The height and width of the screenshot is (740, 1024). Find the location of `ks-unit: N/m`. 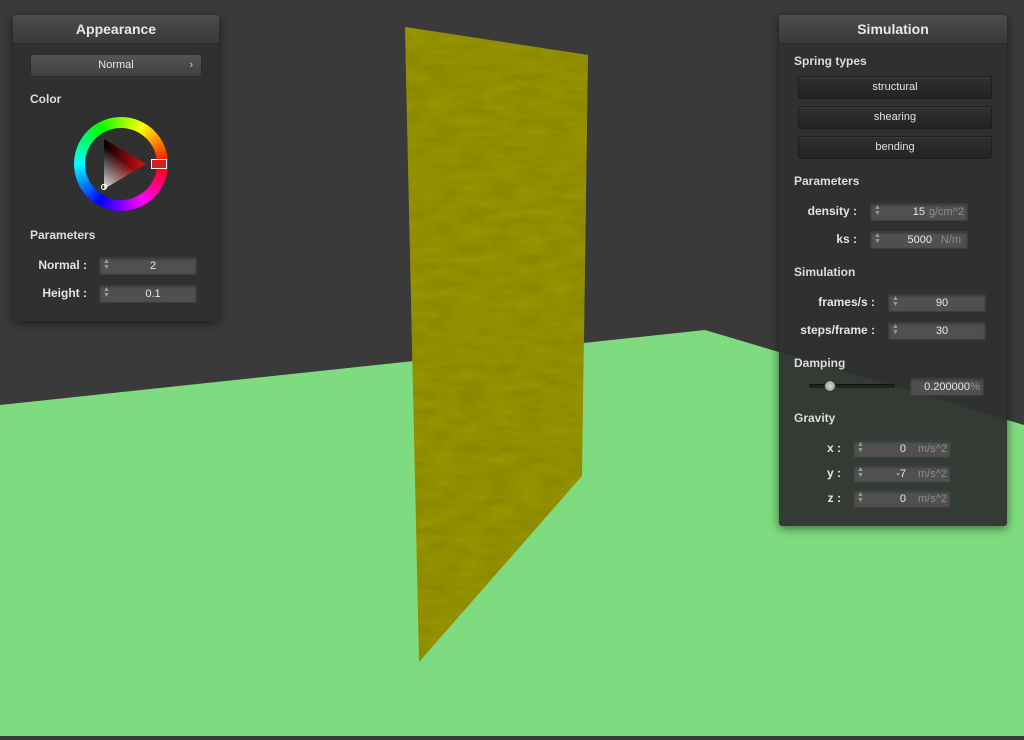

ks-unit: N/m is located at coordinates (950, 240).